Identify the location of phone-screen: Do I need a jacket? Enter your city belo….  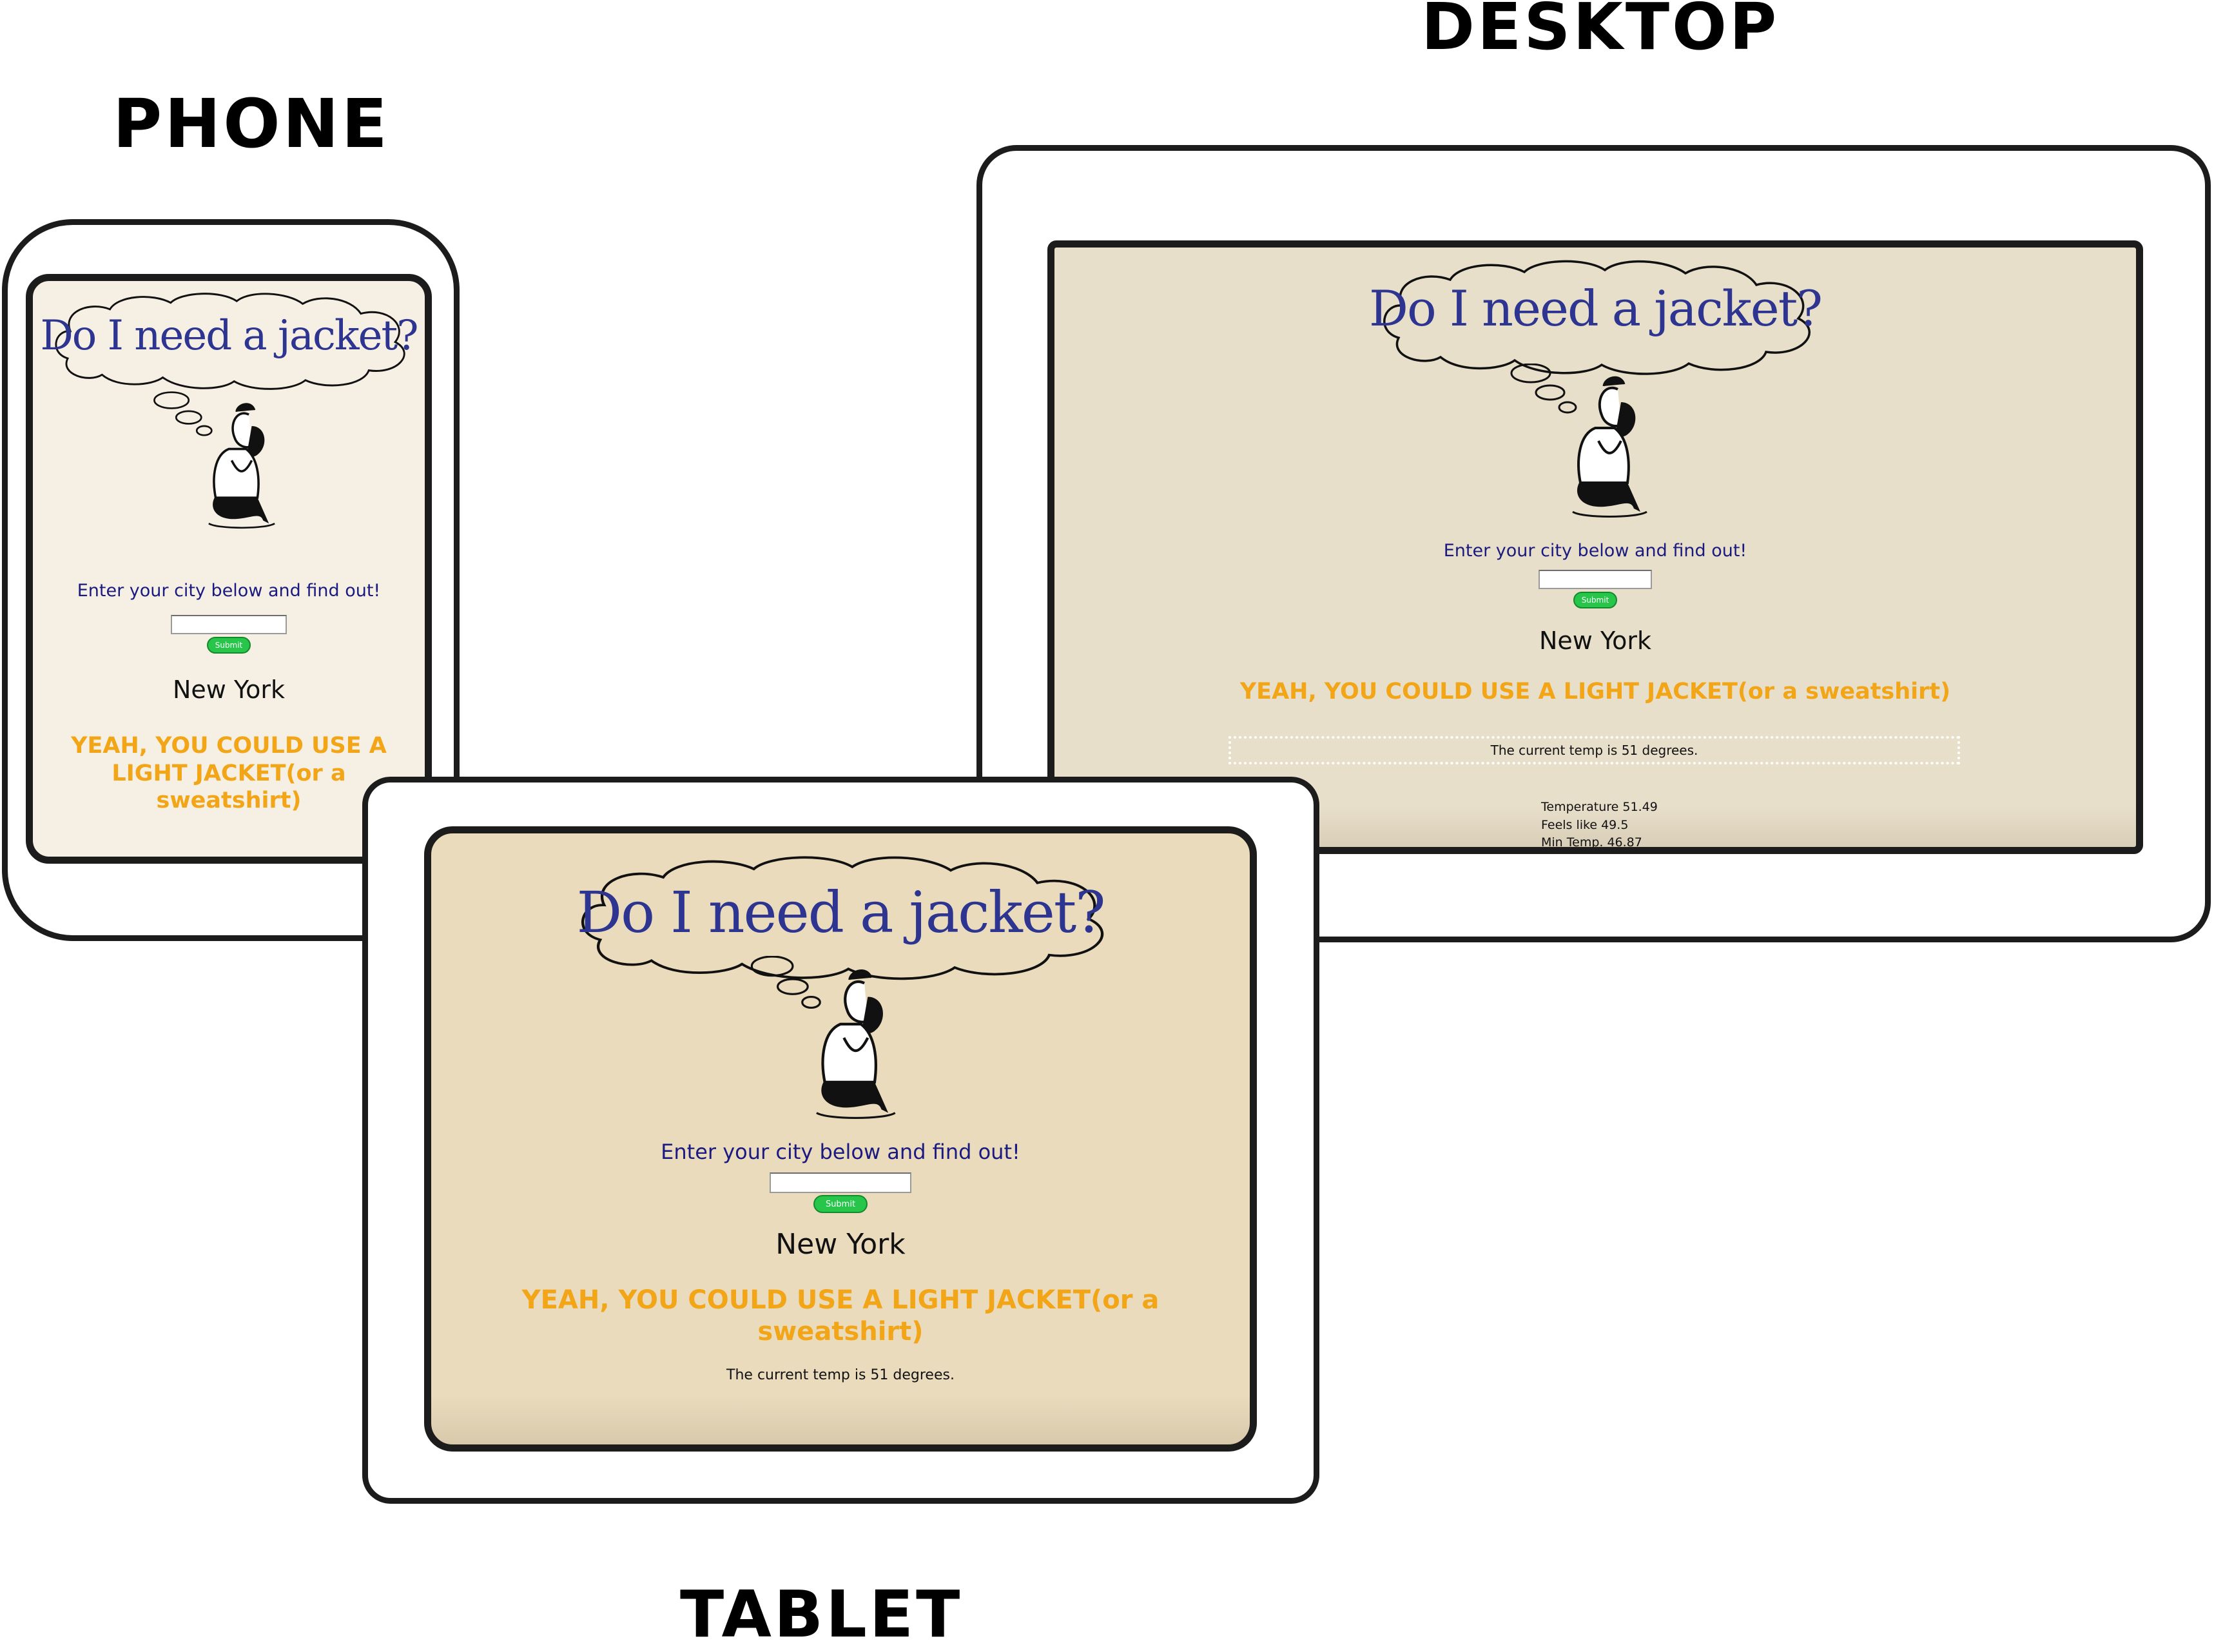
(229, 569).